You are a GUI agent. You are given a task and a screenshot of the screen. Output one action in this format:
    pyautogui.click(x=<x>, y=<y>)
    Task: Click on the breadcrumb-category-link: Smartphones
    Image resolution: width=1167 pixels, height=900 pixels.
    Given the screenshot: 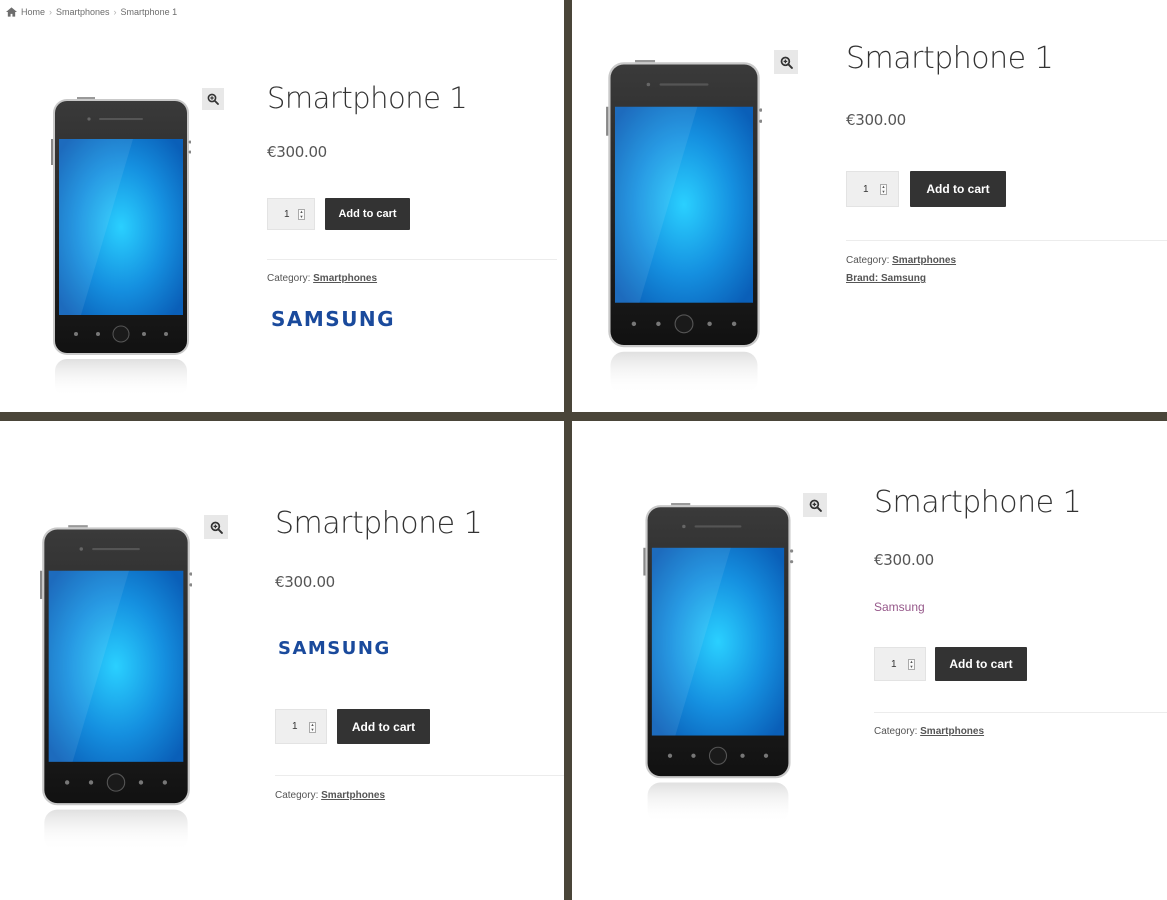 What is the action you would take?
    pyautogui.click(x=83, y=12)
    